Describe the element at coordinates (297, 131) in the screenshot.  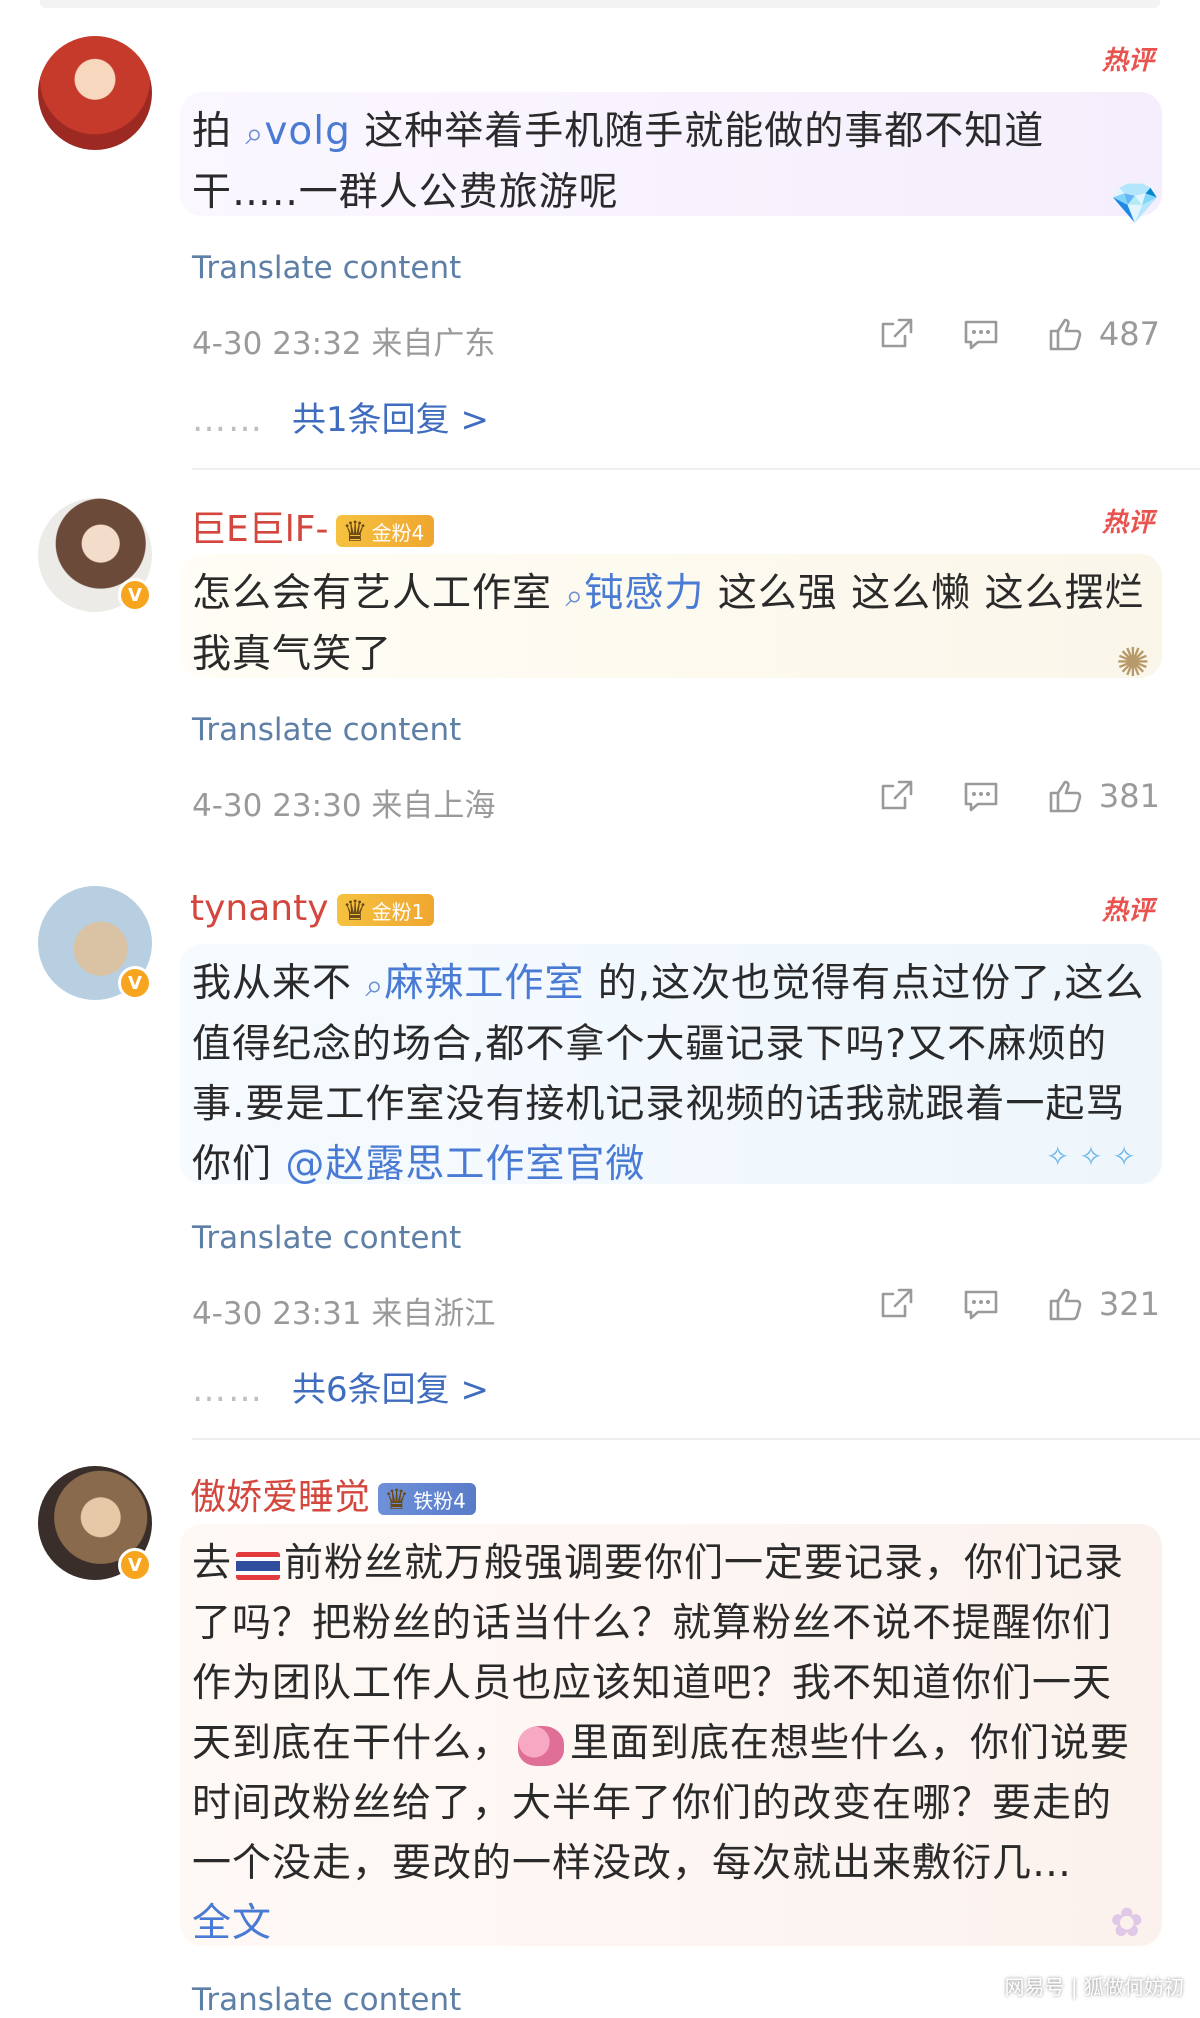
I see `search-link: ⌕volg` at that location.